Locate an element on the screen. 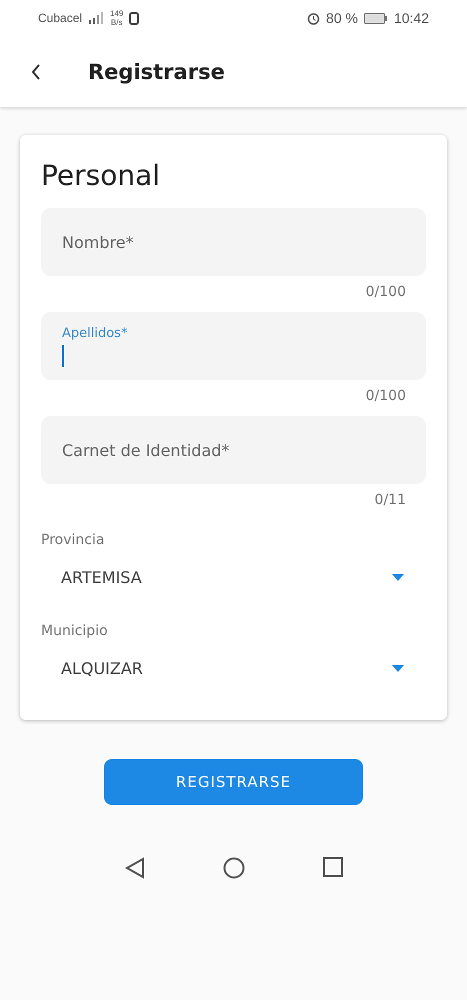  character-counter: 0/11 is located at coordinates (390, 500).